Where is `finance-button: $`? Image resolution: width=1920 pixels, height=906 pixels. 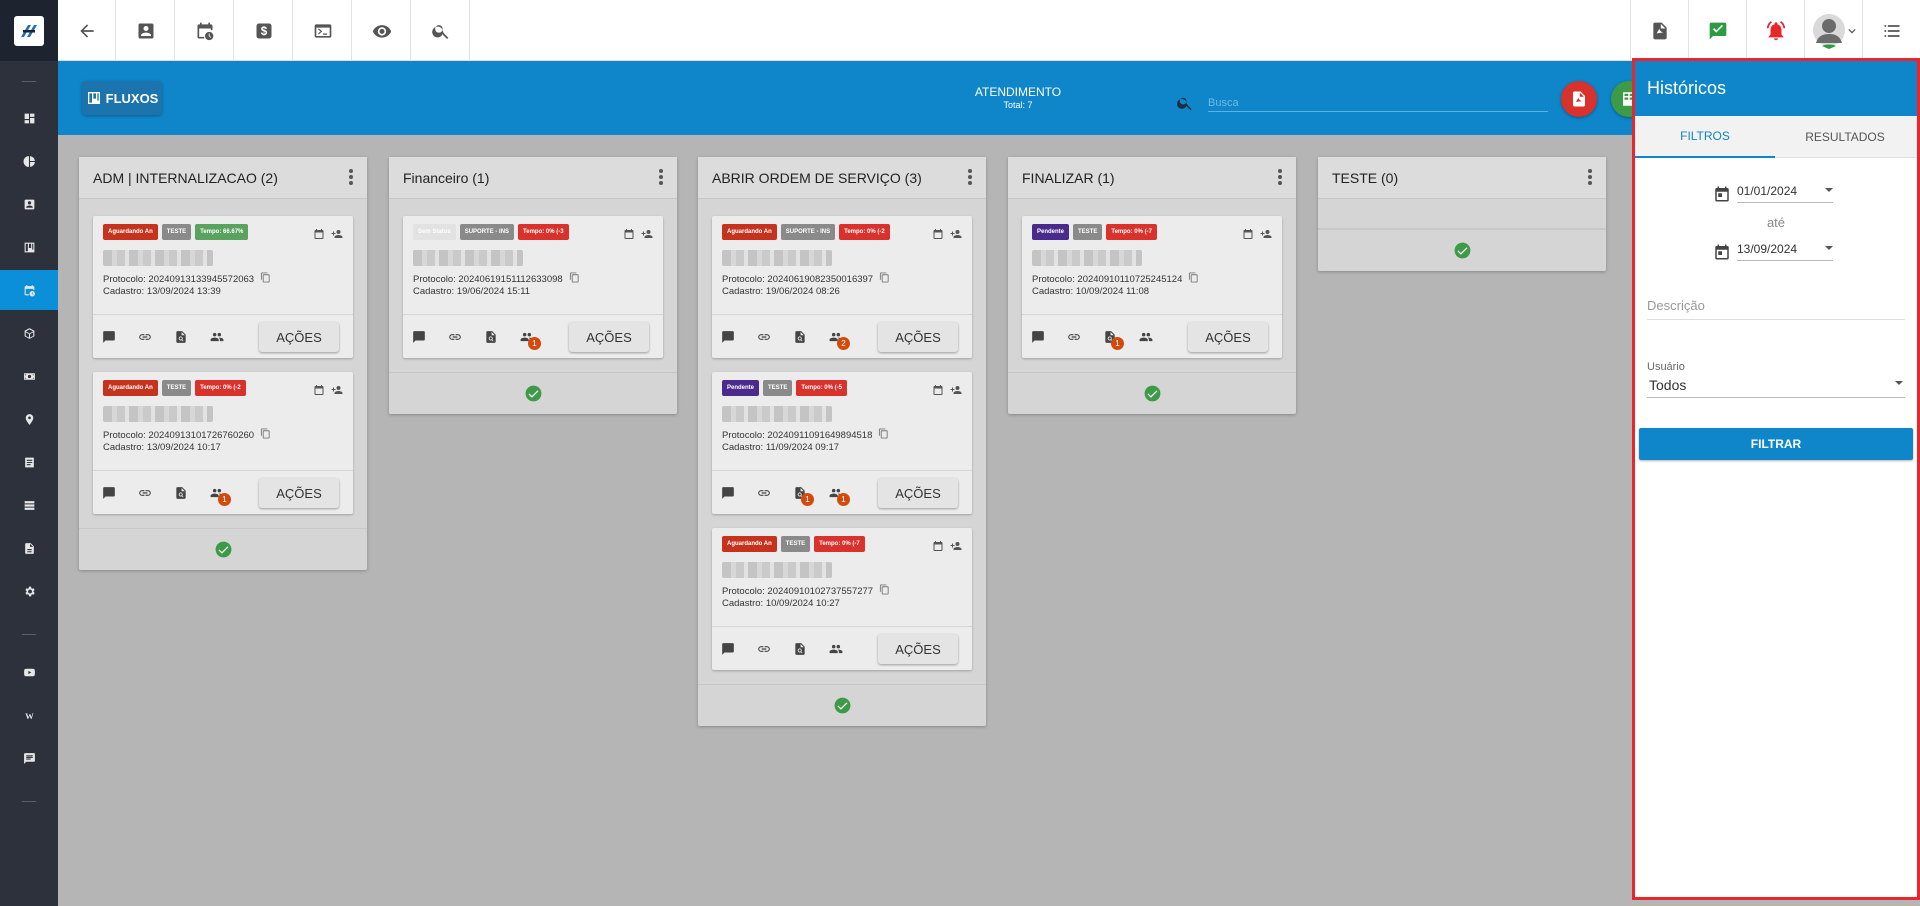
finance-button: $ is located at coordinates (264, 30).